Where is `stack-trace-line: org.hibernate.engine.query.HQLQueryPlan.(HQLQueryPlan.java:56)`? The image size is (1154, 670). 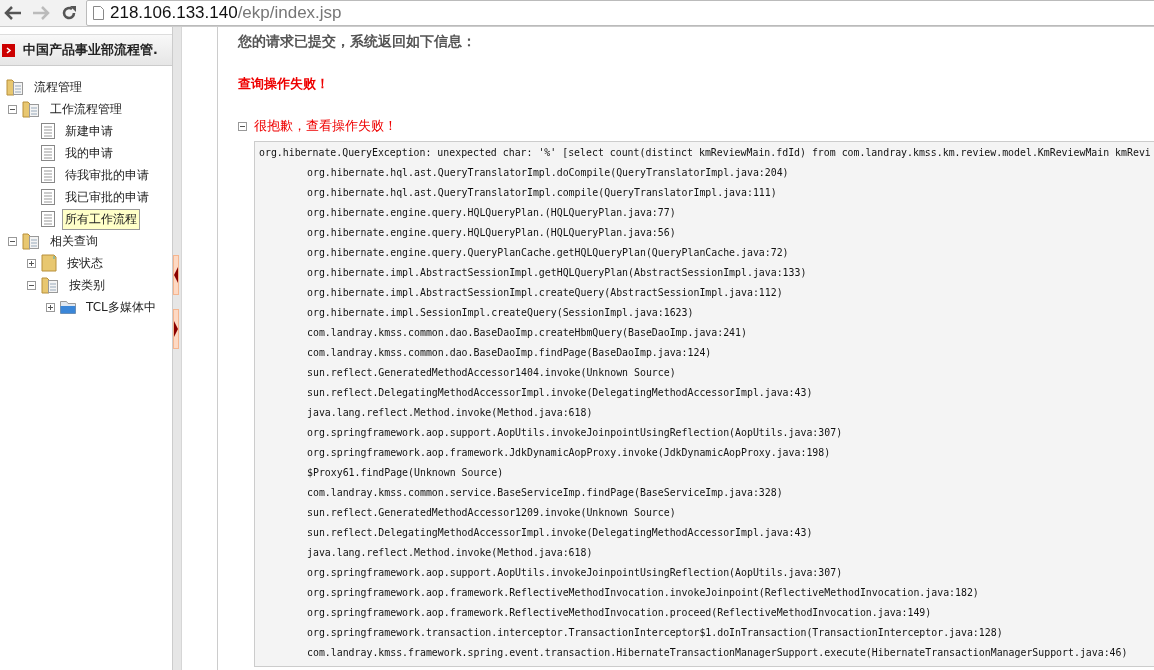 stack-trace-line: org.hibernate.engine.query.HQLQueryPlan.(HQLQueryPlan.java:56) is located at coordinates (491, 232).